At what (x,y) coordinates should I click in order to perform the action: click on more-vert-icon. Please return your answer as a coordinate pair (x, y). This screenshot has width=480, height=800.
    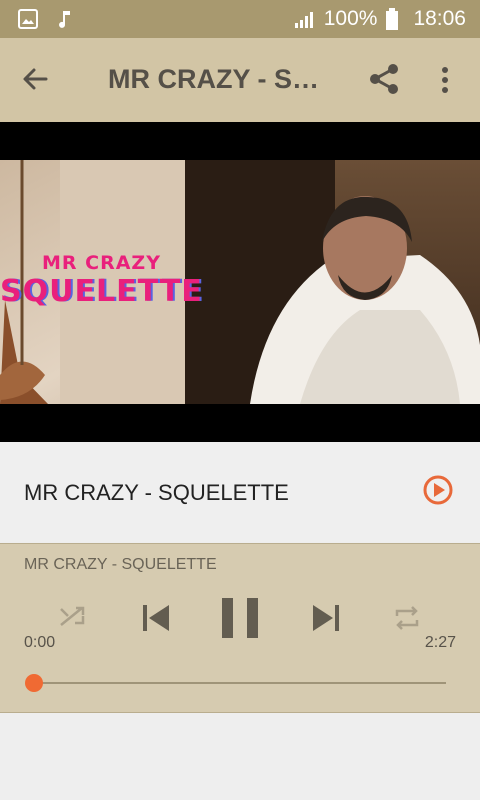
    Looking at the image, I should click on (445, 80).